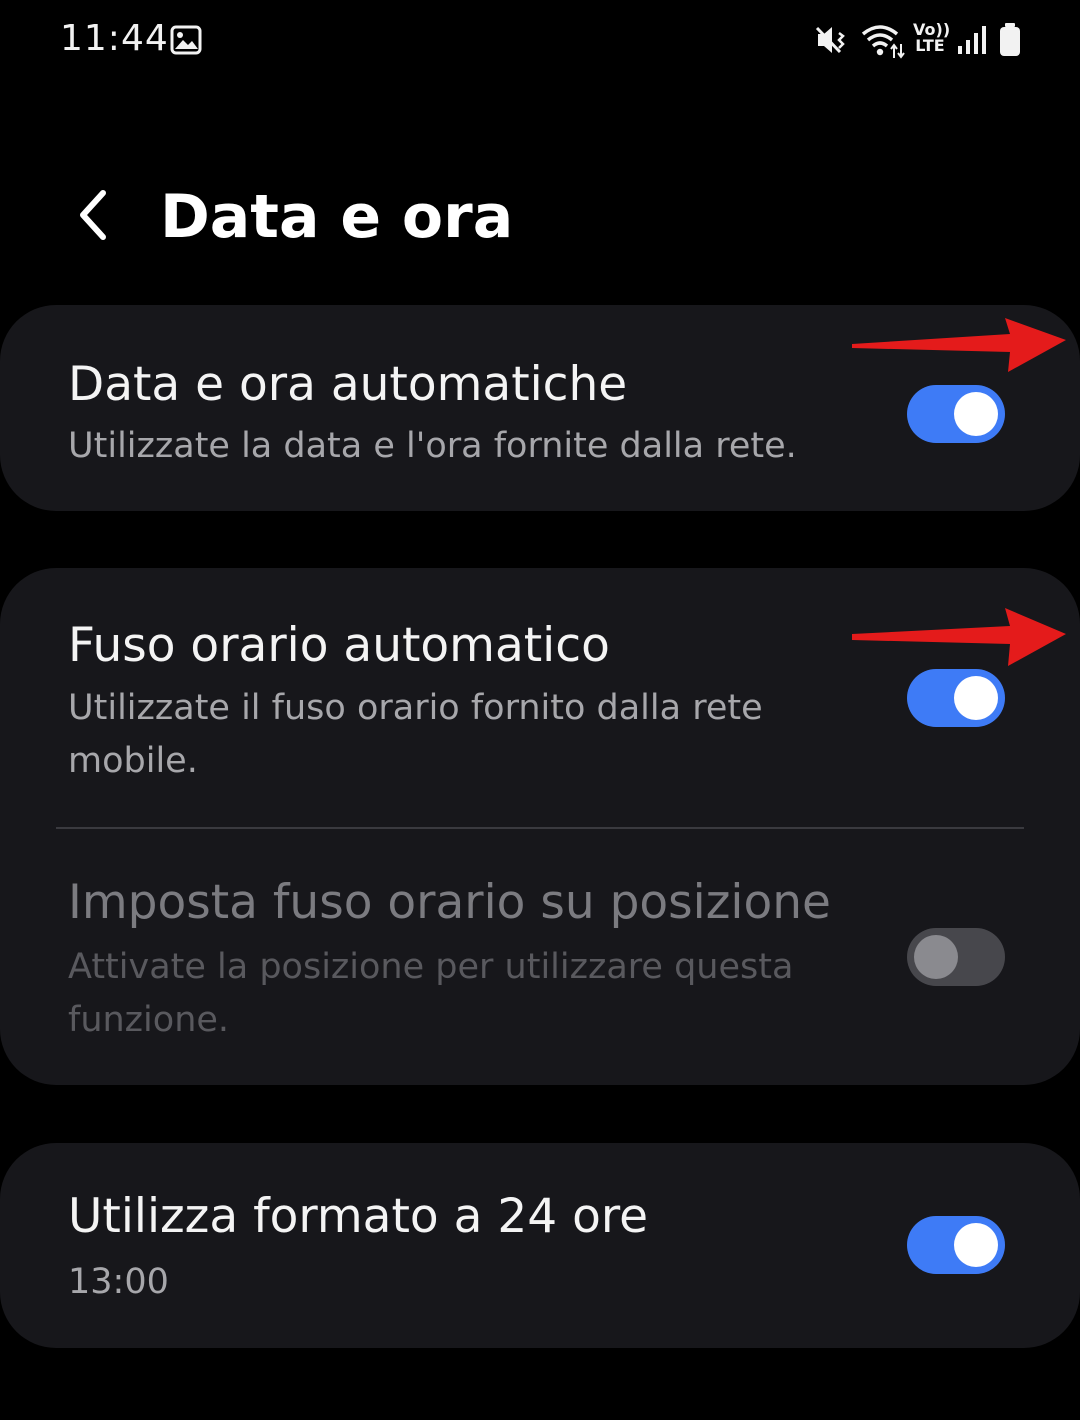 The height and width of the screenshot is (1420, 1080). Describe the element at coordinates (114, 38) in the screenshot. I see `status-time: 11:44` at that location.